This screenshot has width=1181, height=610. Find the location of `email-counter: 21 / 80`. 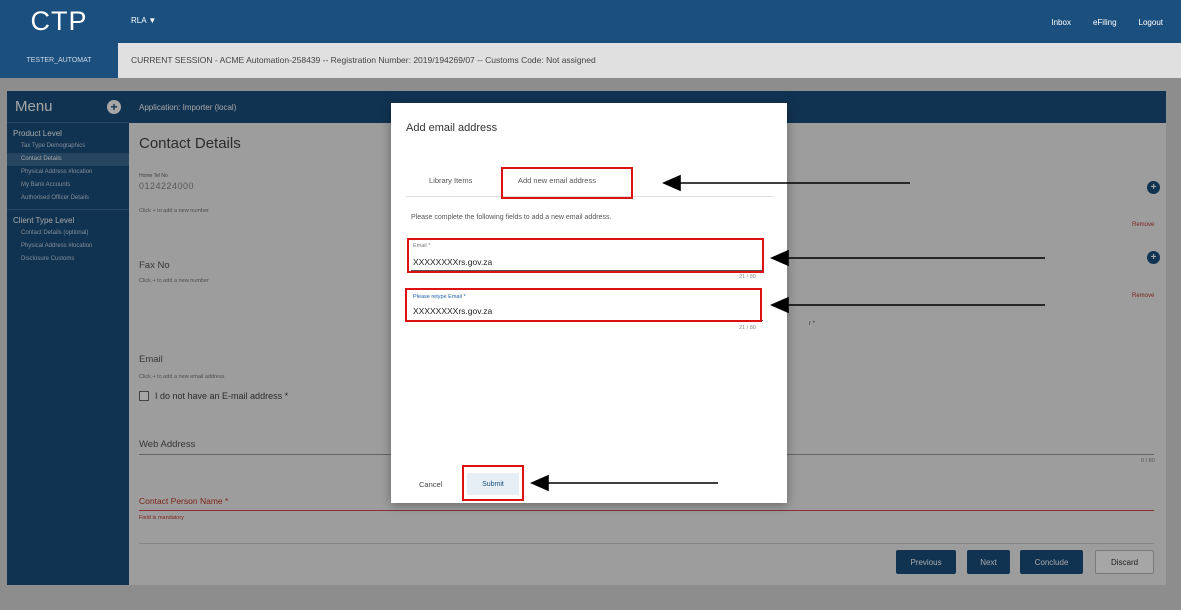

email-counter: 21 / 80 is located at coordinates (747, 277).